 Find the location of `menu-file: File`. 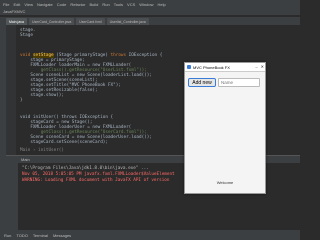

menu-file: File is located at coordinates (6, 4).